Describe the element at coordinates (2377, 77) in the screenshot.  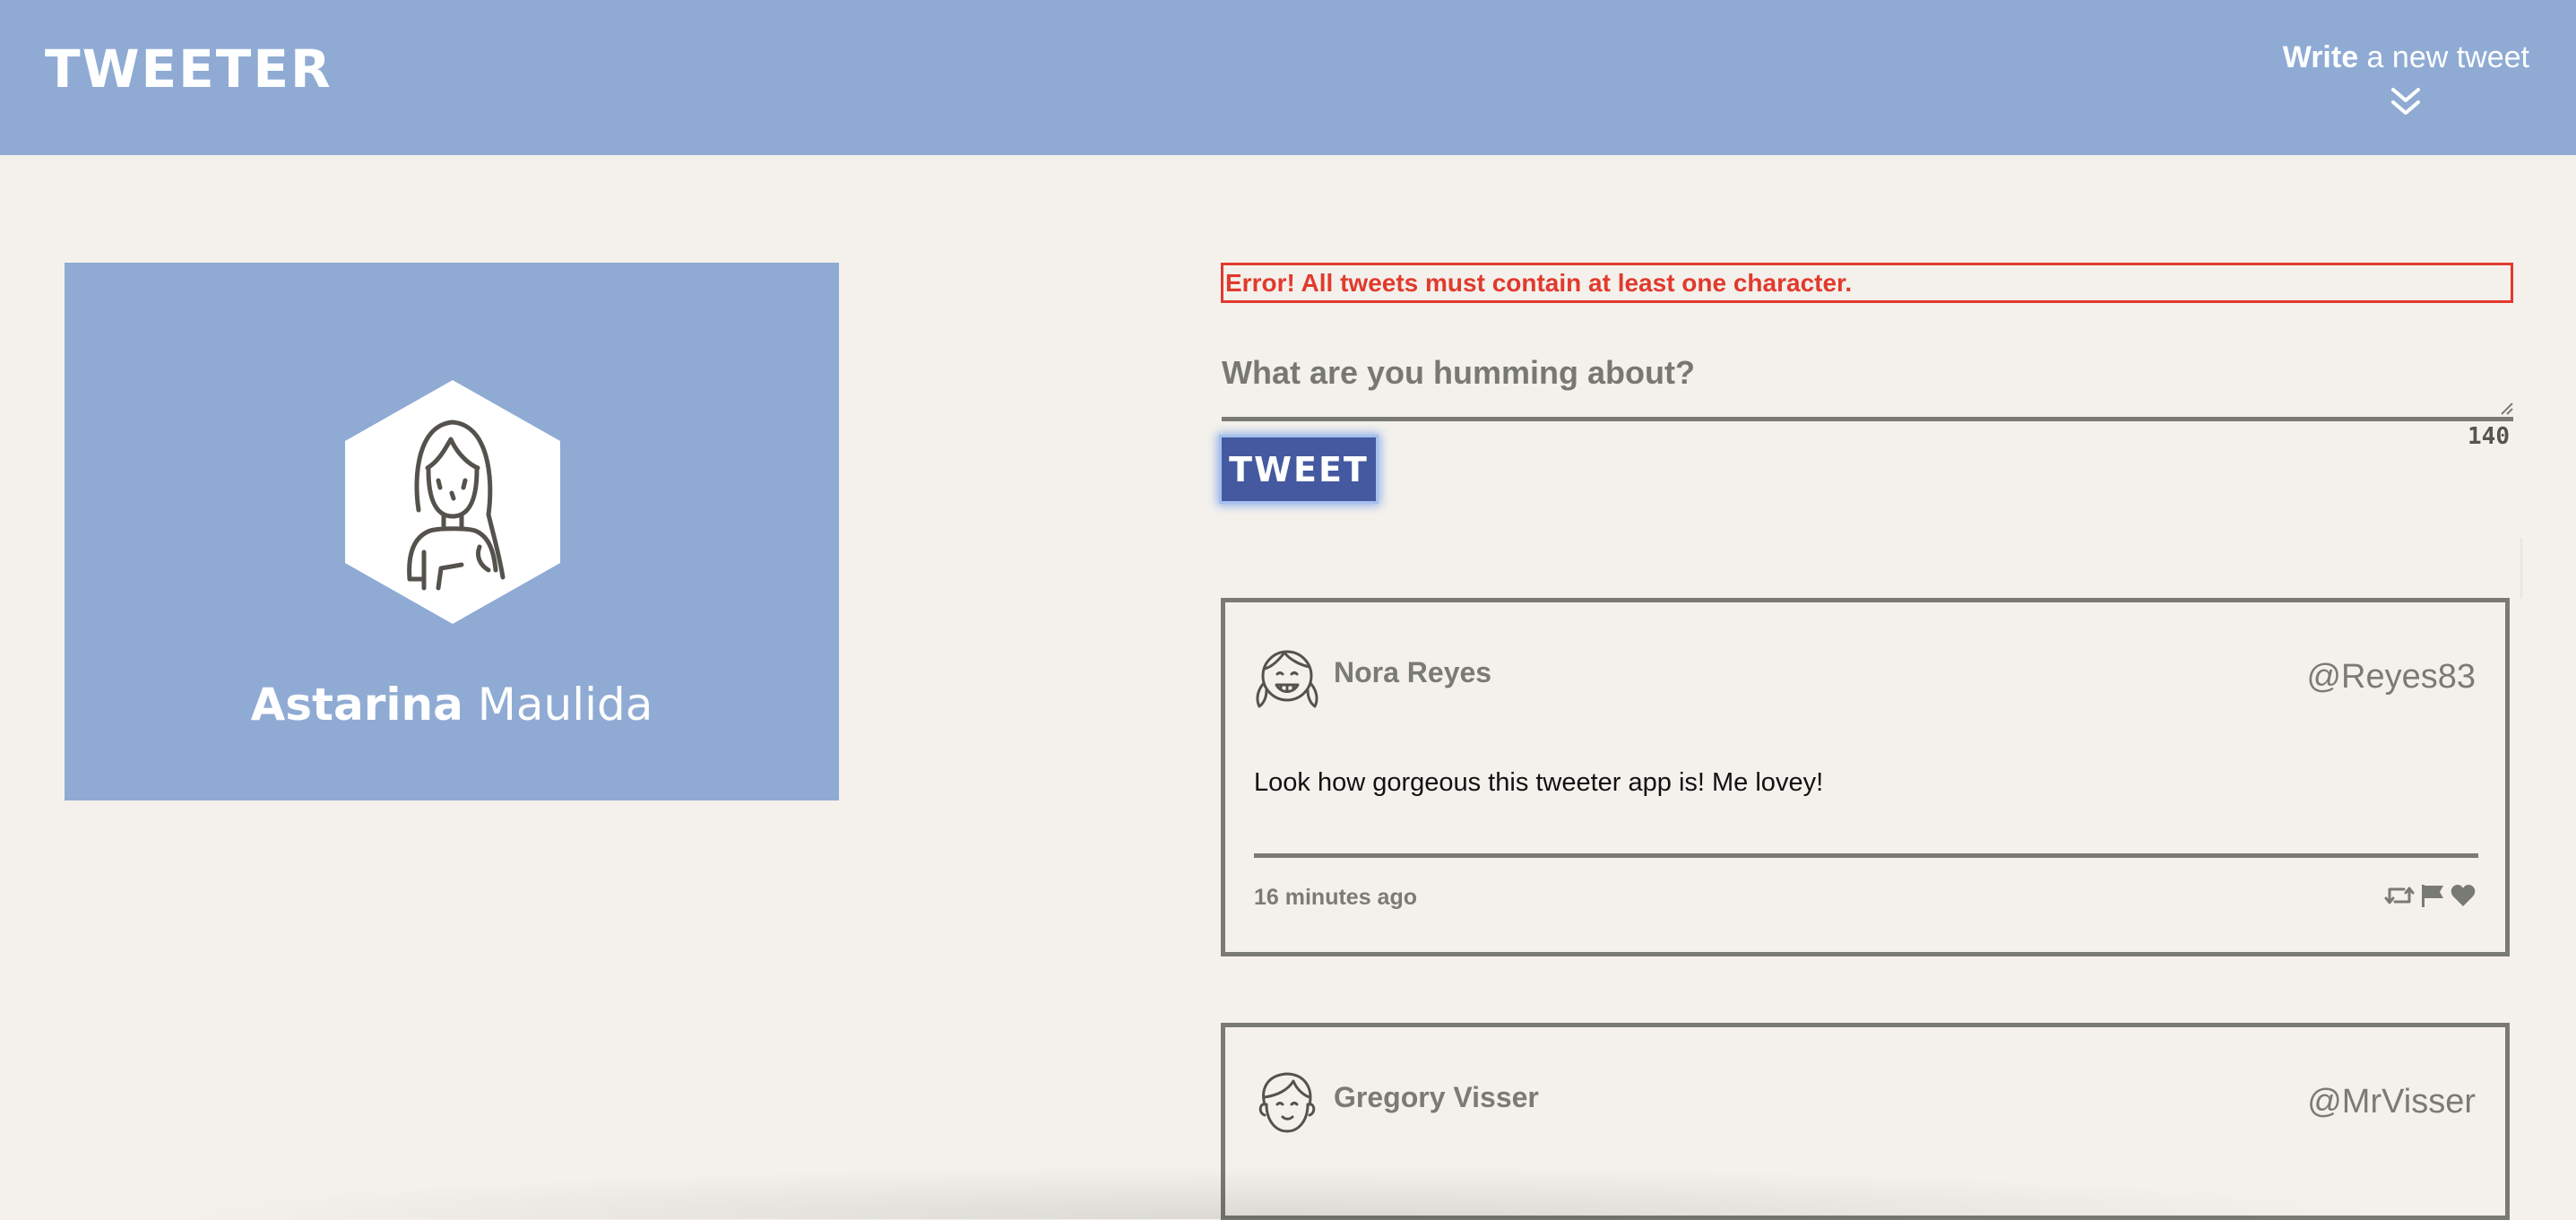
I see `write-new-tweet-toggle: Write a new tweet` at that location.